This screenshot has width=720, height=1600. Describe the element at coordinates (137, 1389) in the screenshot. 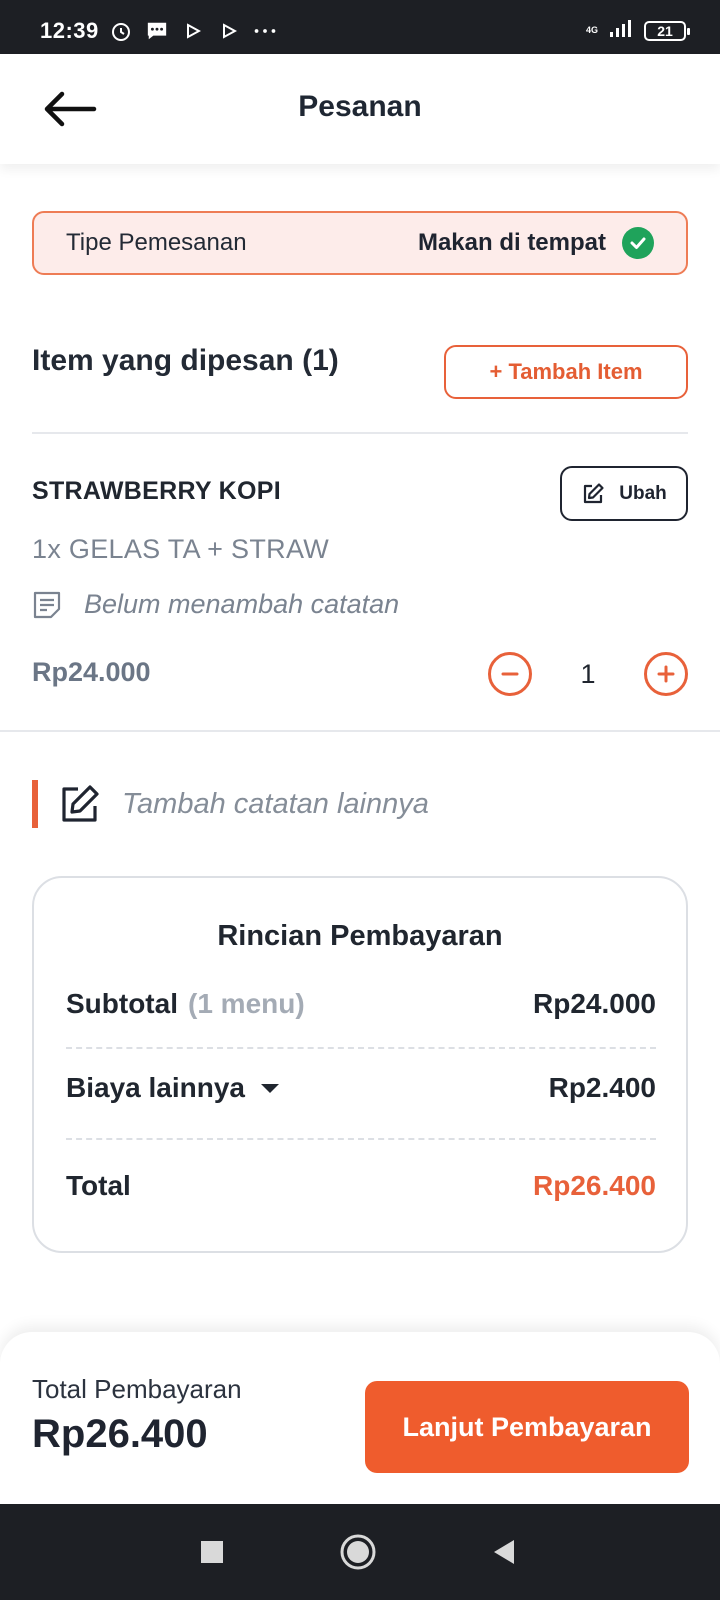

I see `total-payment-label: Total Pembayaran` at that location.